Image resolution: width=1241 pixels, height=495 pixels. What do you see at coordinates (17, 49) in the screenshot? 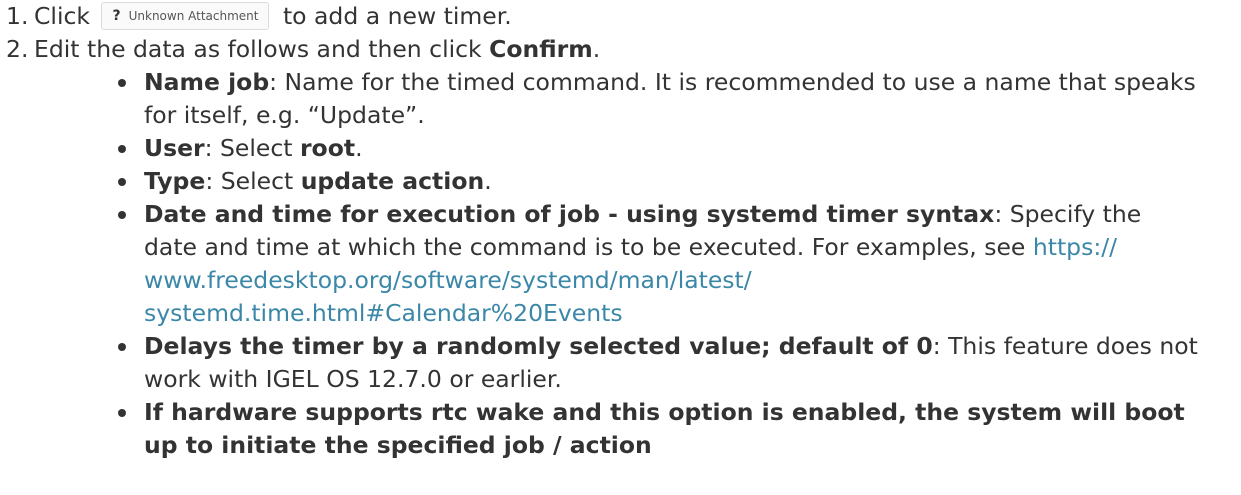
I see `step-number: 2.` at bounding box center [17, 49].